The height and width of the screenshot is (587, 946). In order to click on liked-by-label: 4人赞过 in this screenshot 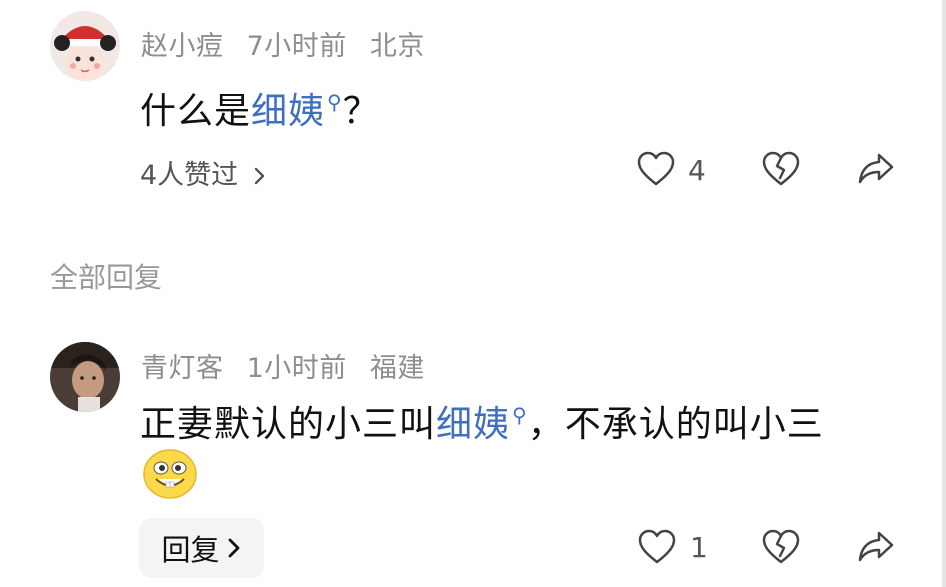, I will do `click(189, 175)`.